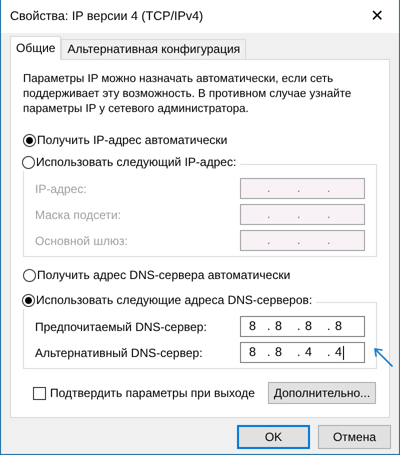  I want to click on tab: Общие, so click(36, 48).